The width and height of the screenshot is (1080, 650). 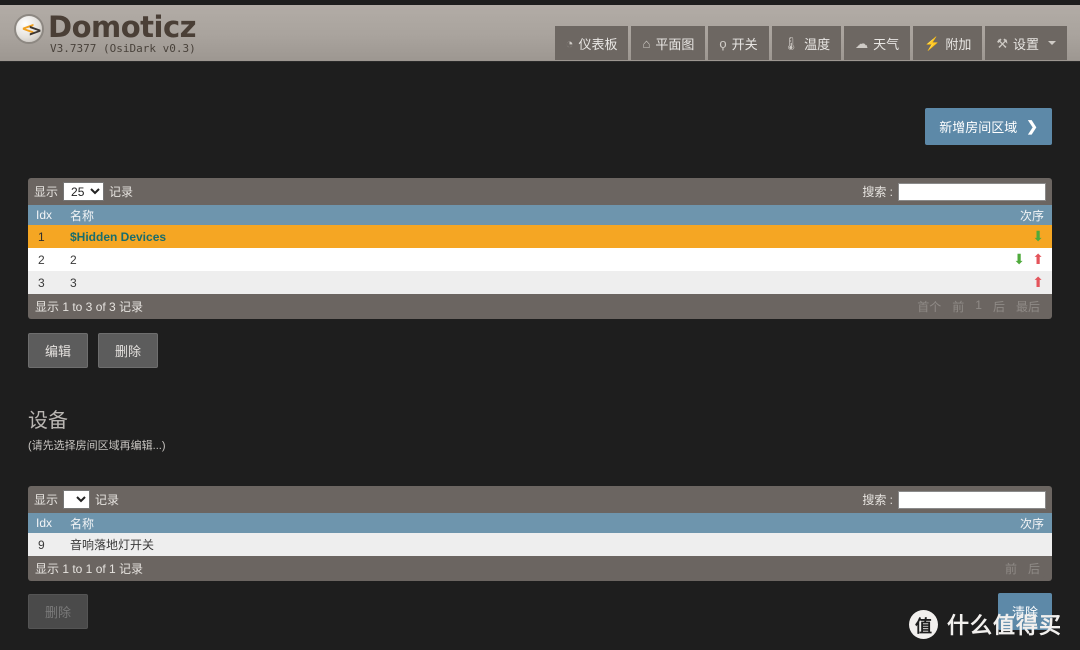 What do you see at coordinates (877, 192) in the screenshot?
I see `rooms-search-label: 搜索 :` at bounding box center [877, 192].